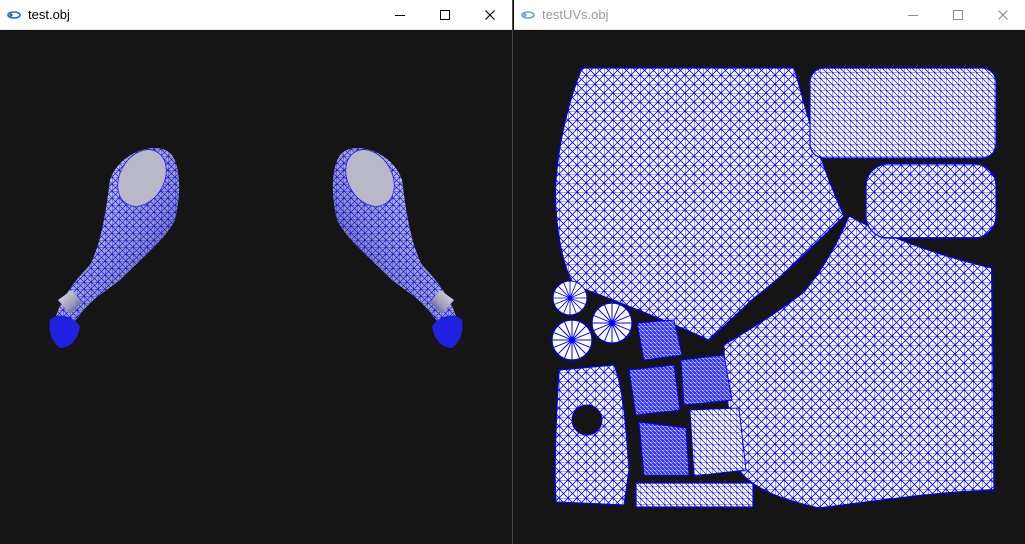 The width and height of the screenshot is (1025, 544). What do you see at coordinates (114, 248) in the screenshot?
I see `arm-mesh-left` at bounding box center [114, 248].